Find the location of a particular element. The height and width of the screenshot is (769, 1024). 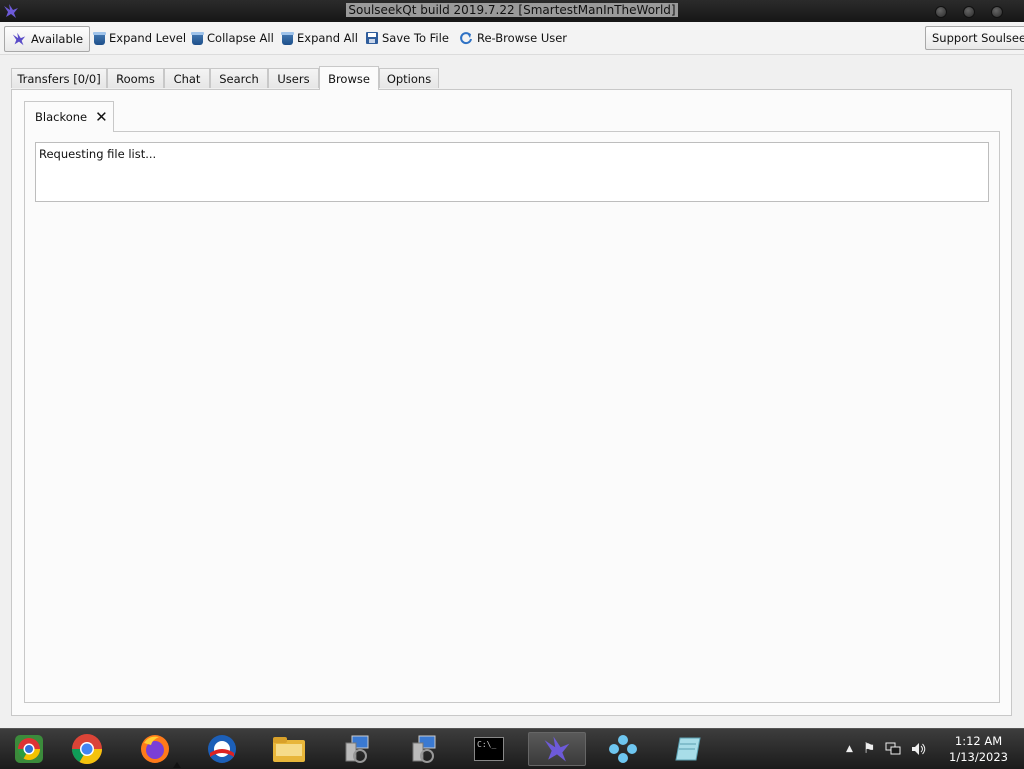

notepad-icon is located at coordinates (688, 749).